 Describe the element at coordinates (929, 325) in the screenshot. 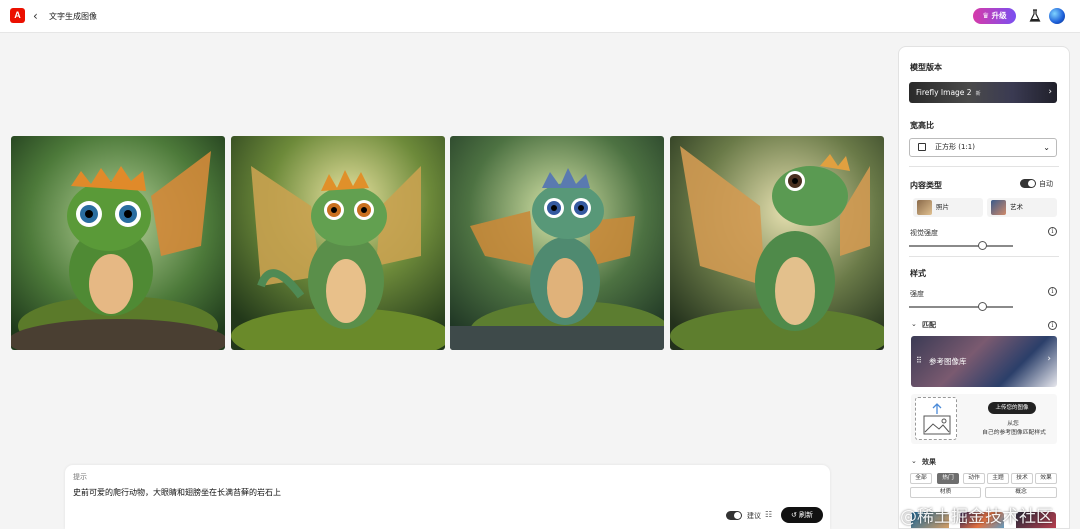

I see `match-heading: 匹配` at that location.